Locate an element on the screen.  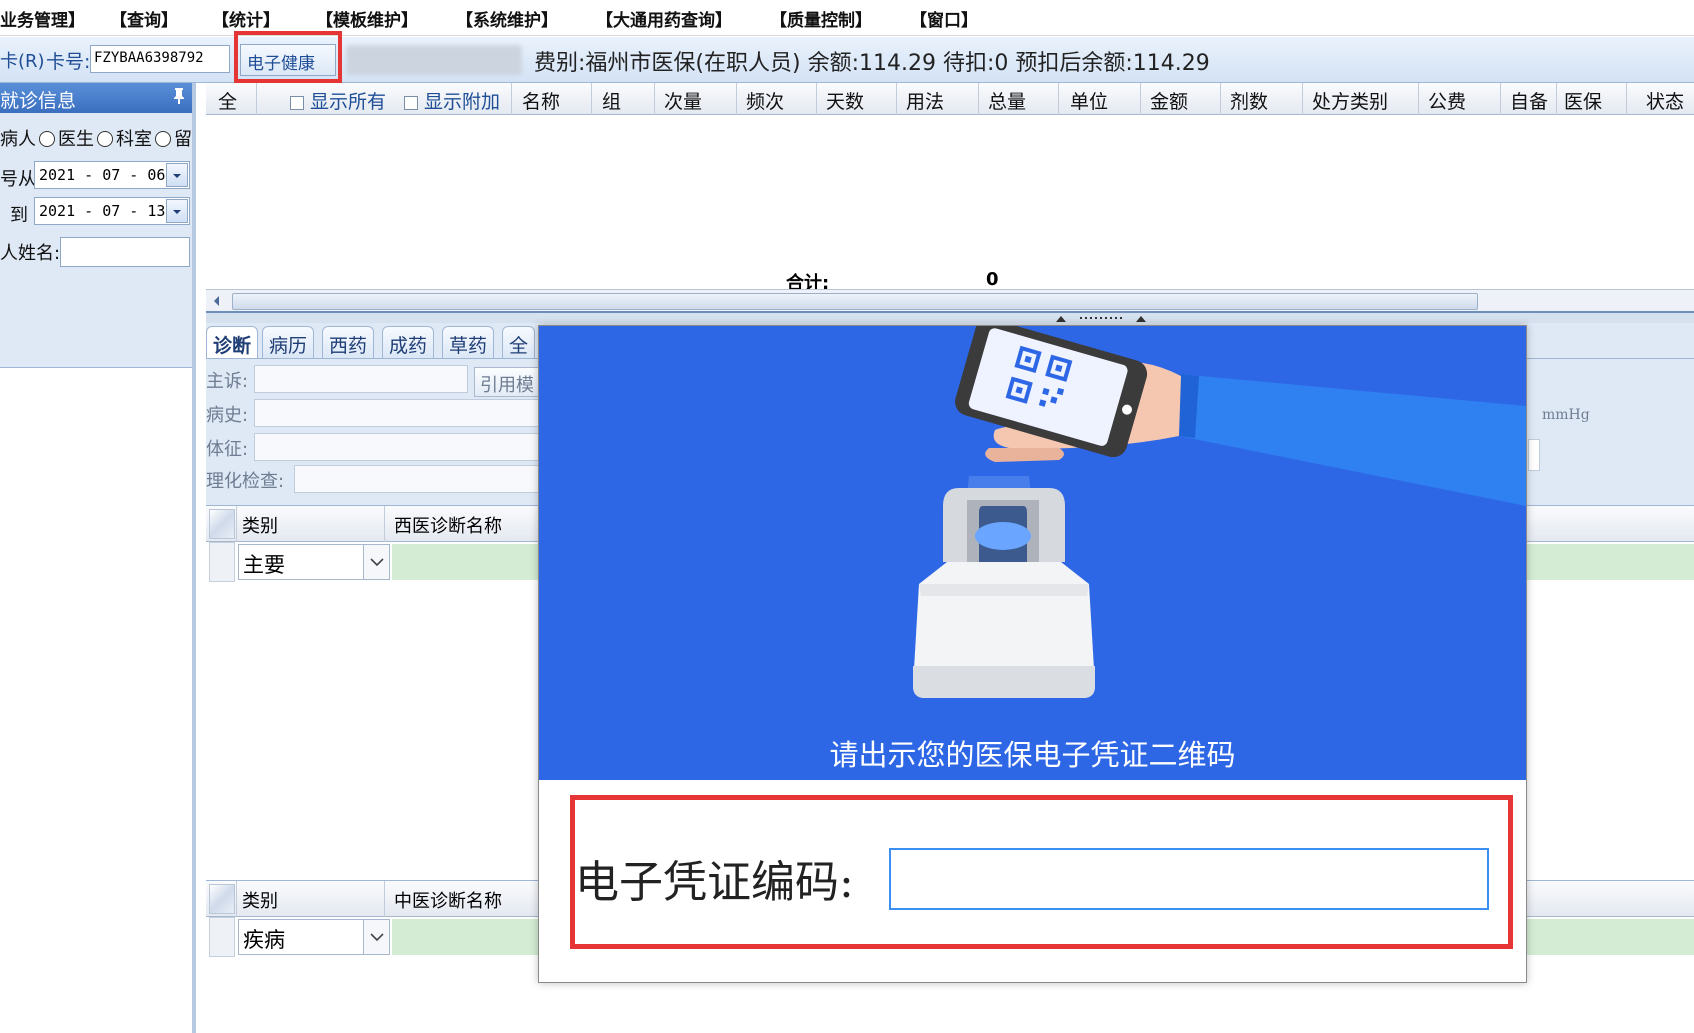
col-tcm-diag-name: 中医诊断名称 is located at coordinates (448, 900).